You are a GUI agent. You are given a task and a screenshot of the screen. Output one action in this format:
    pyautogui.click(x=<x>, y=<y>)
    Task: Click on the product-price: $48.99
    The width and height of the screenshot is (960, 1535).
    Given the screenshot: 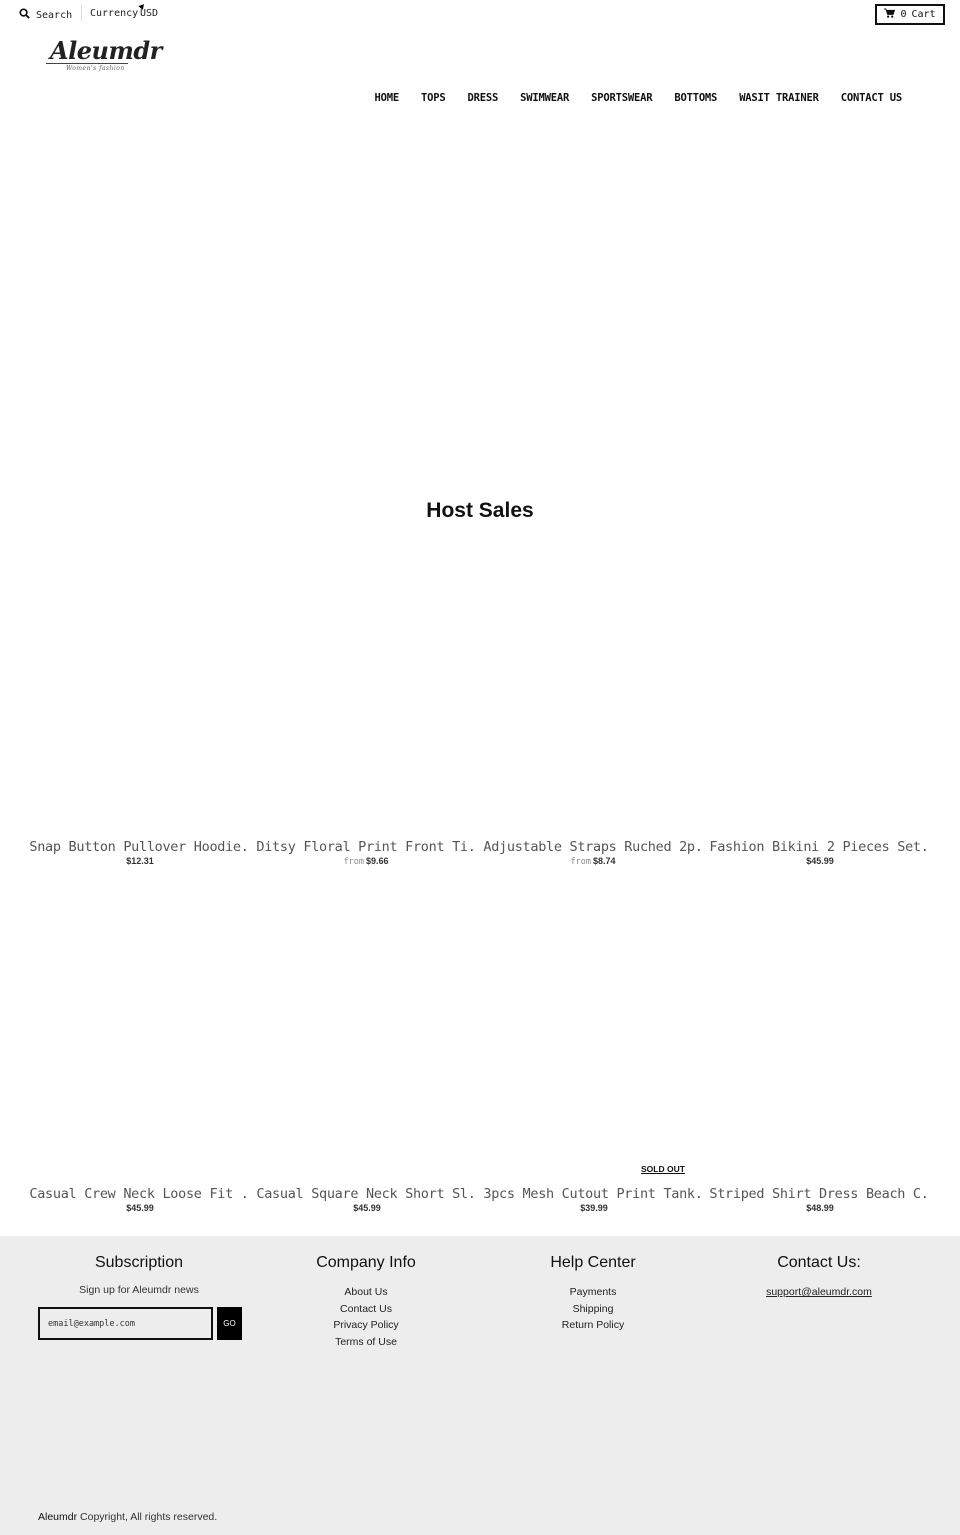 What is the action you would take?
    pyautogui.click(x=819, y=1208)
    